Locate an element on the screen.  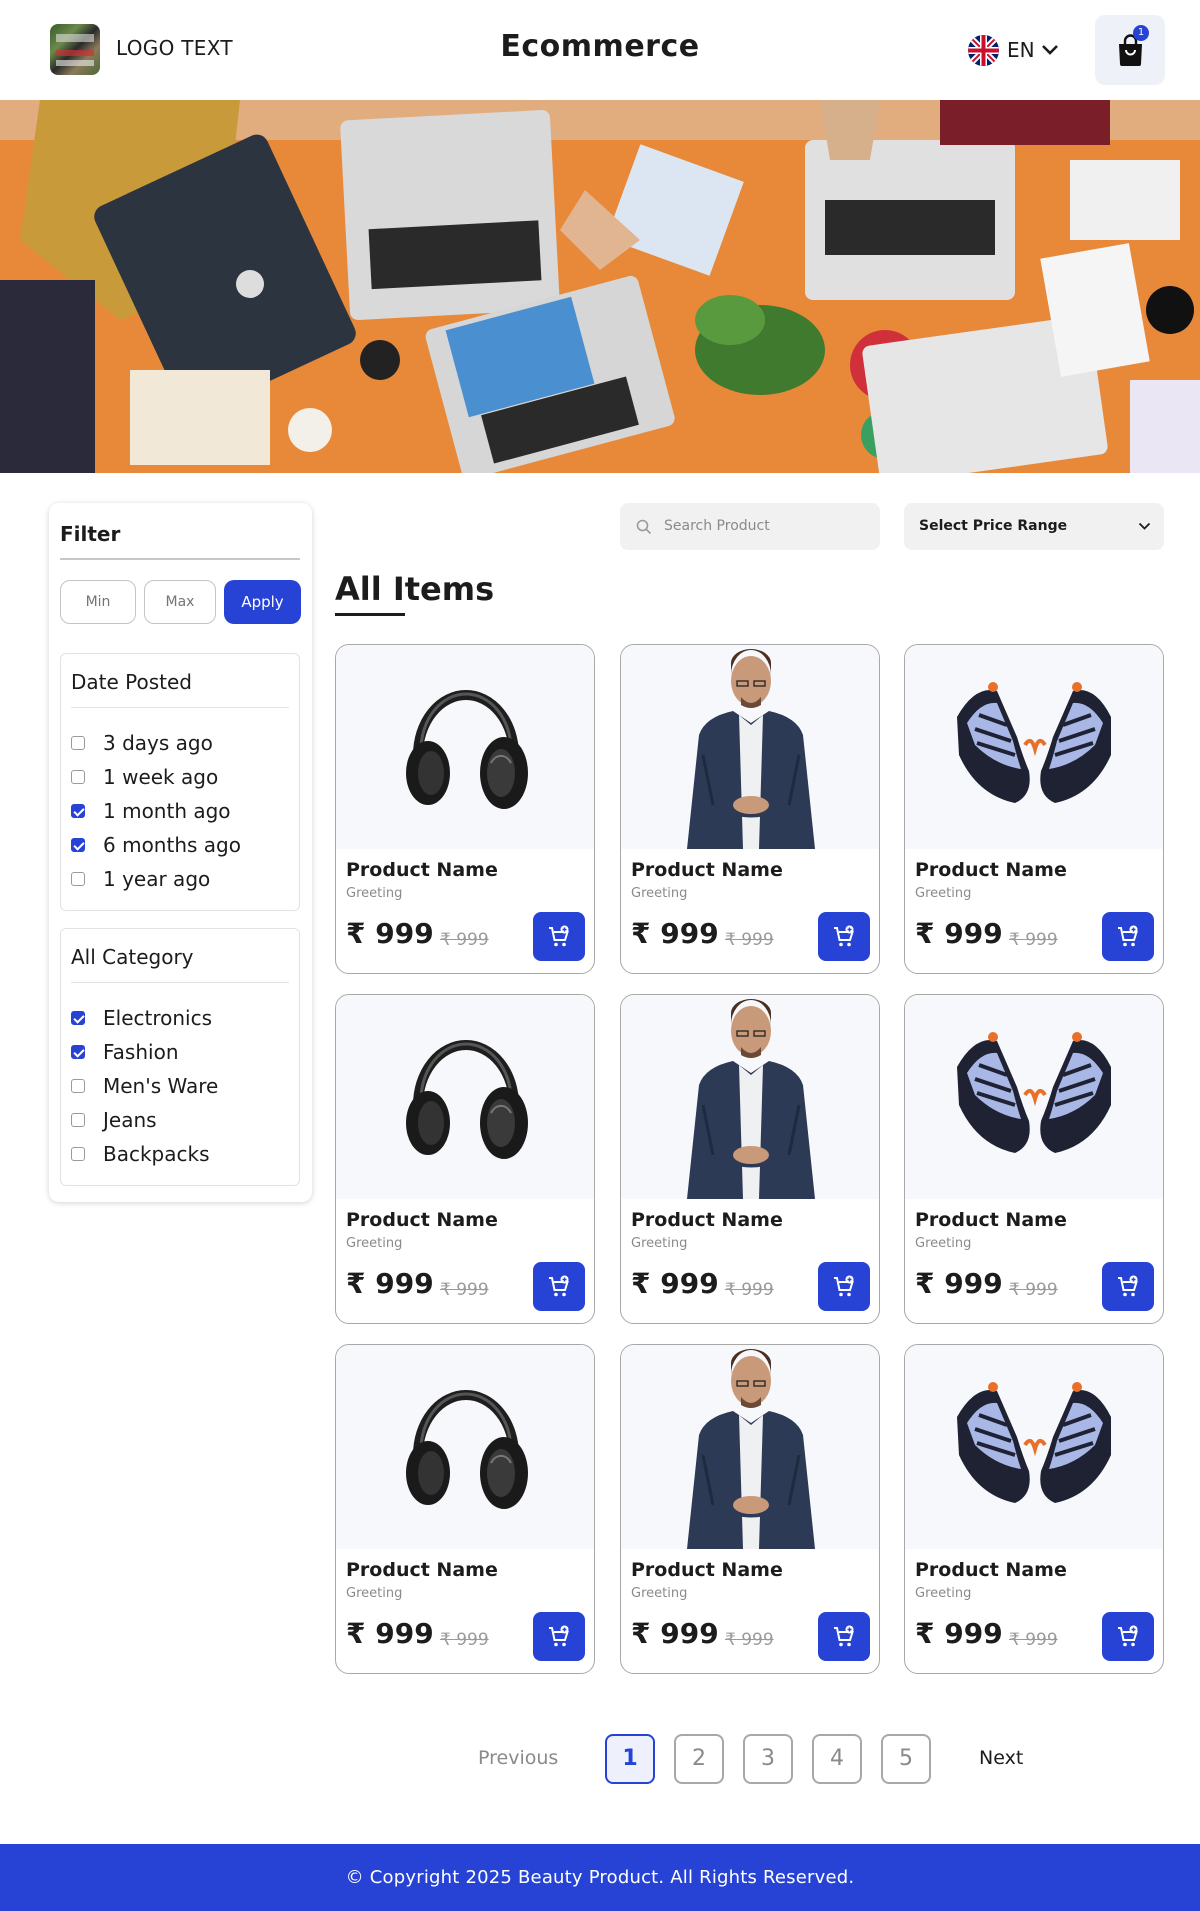
pagination-page-2: 2 is located at coordinates (699, 1759).